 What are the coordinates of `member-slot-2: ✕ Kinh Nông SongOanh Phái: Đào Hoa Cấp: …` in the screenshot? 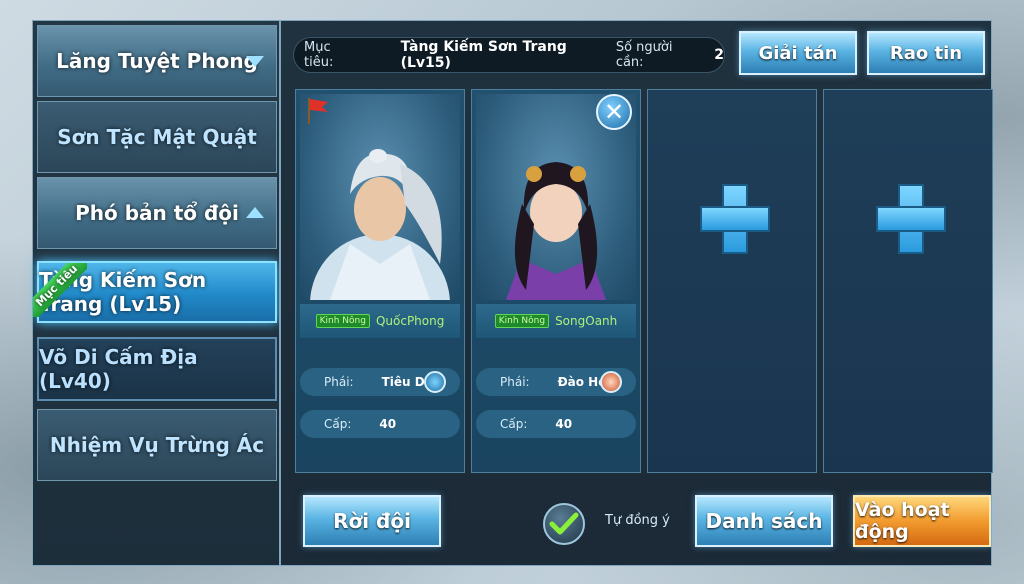 It's located at (556, 281).